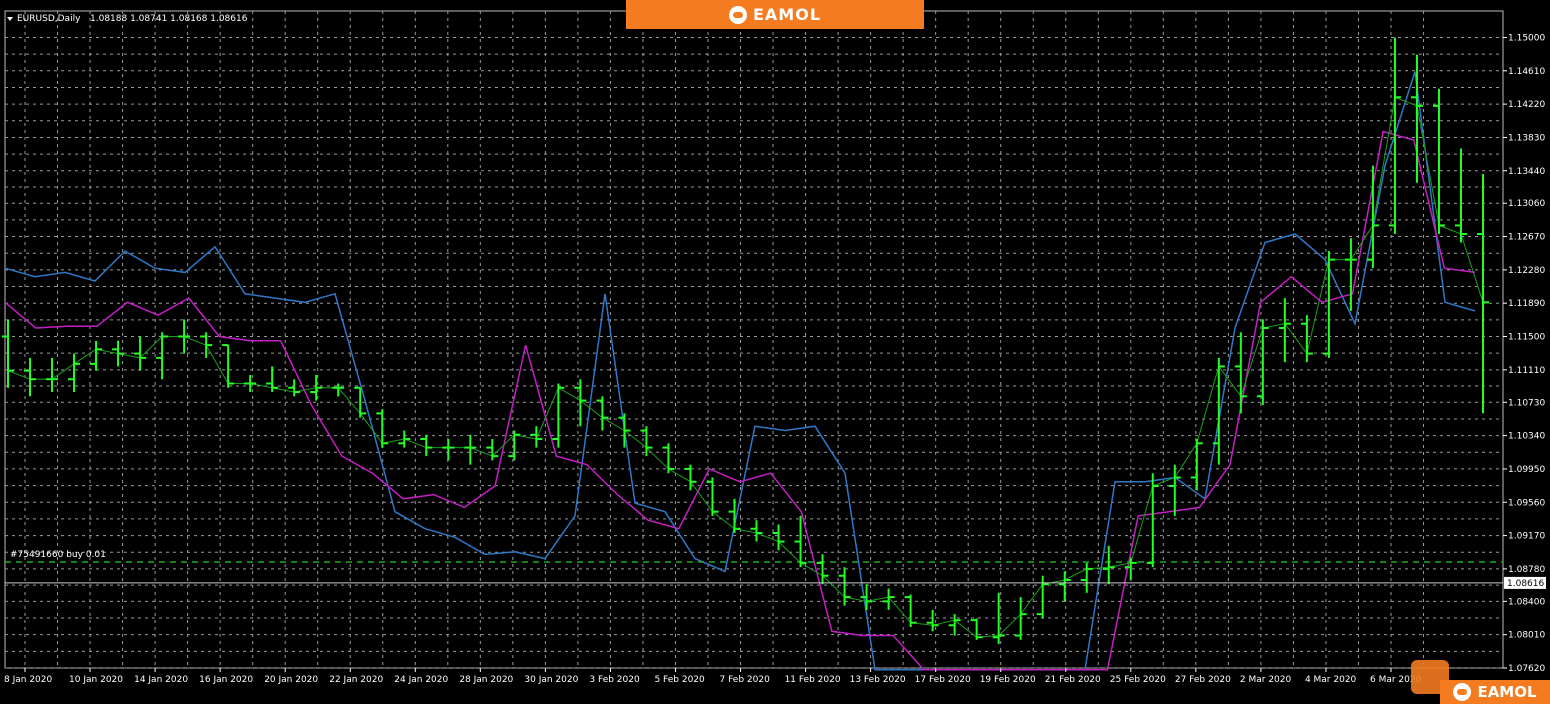 This screenshot has height=704, width=1550. What do you see at coordinates (1526, 503) in the screenshot?
I see `y-tick-label: 1.09560` at bounding box center [1526, 503].